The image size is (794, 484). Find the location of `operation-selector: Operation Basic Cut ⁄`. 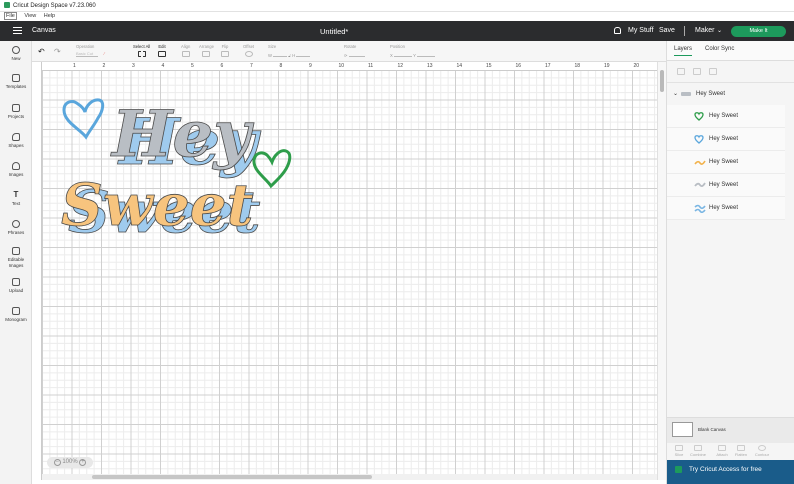

operation-selector: Operation Basic Cut ⁄ is located at coordinates (90, 50).